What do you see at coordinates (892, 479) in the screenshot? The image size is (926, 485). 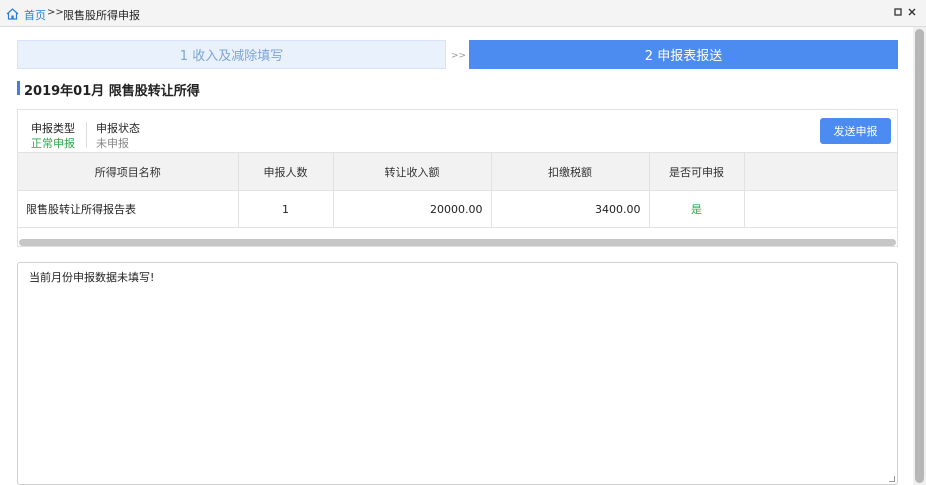 I see `resize-handle-icon` at bounding box center [892, 479].